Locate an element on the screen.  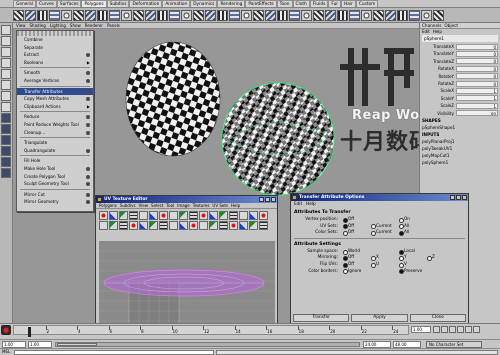
channel-attr-name: RotateX is located at coordinates (438, 68).